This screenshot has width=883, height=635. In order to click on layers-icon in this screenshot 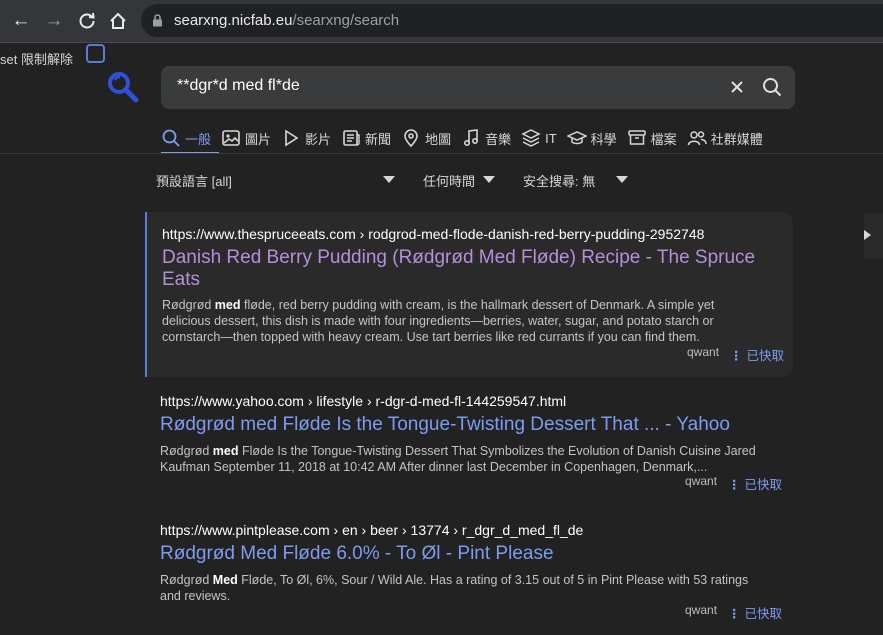, I will do `click(531, 138)`.